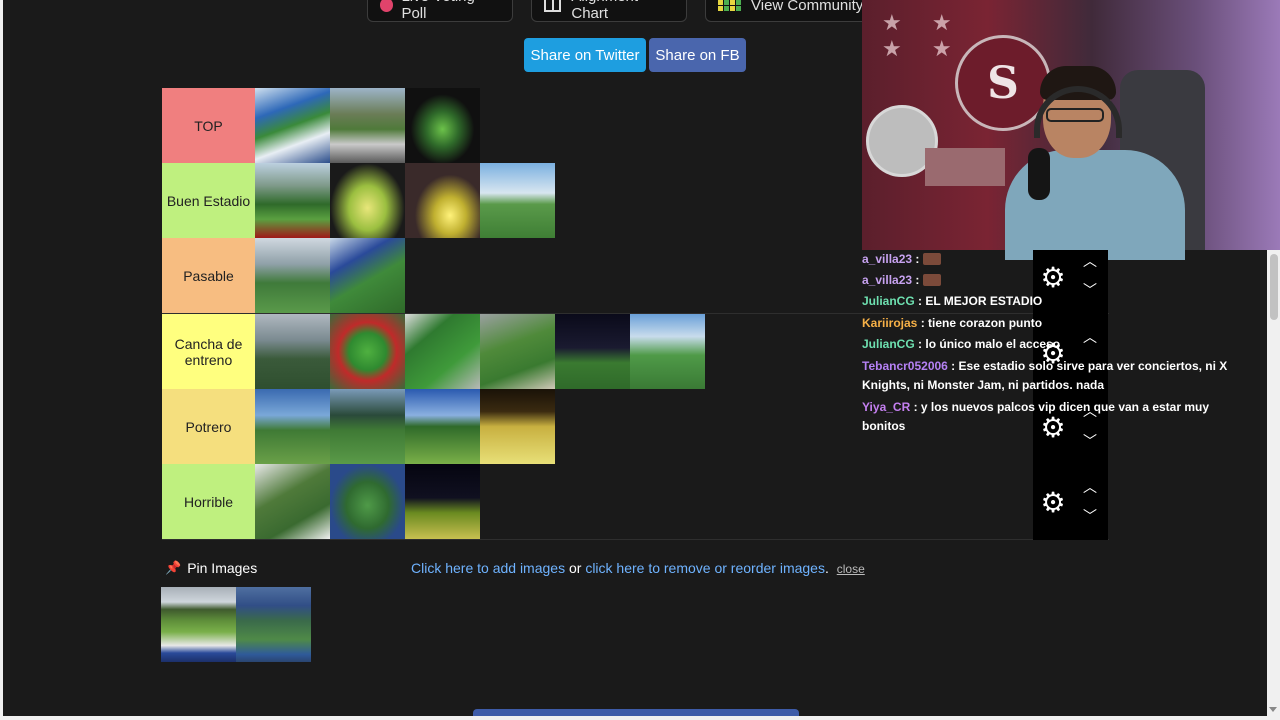 Image resolution: width=1280 pixels, height=720 pixels. What do you see at coordinates (705, 568) in the screenshot?
I see `reorder-images-link: click here to remove or reorder images` at bounding box center [705, 568].